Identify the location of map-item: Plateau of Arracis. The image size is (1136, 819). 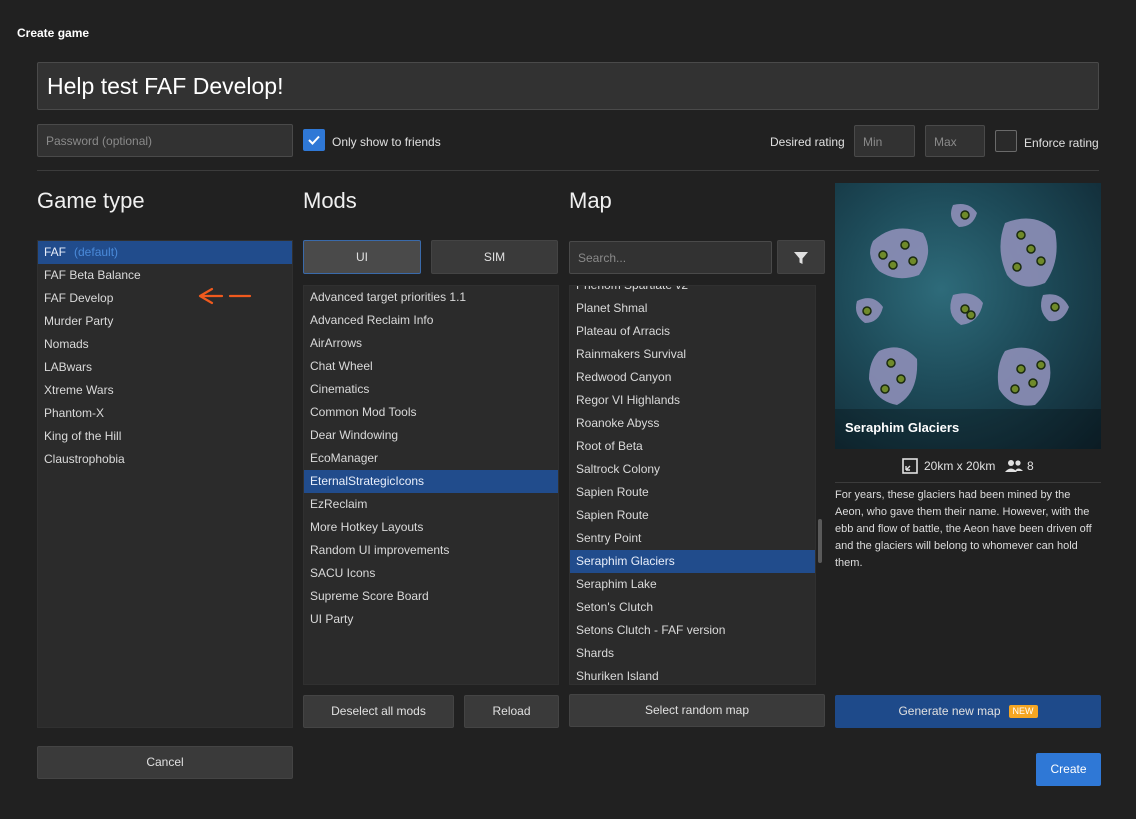
(692, 331).